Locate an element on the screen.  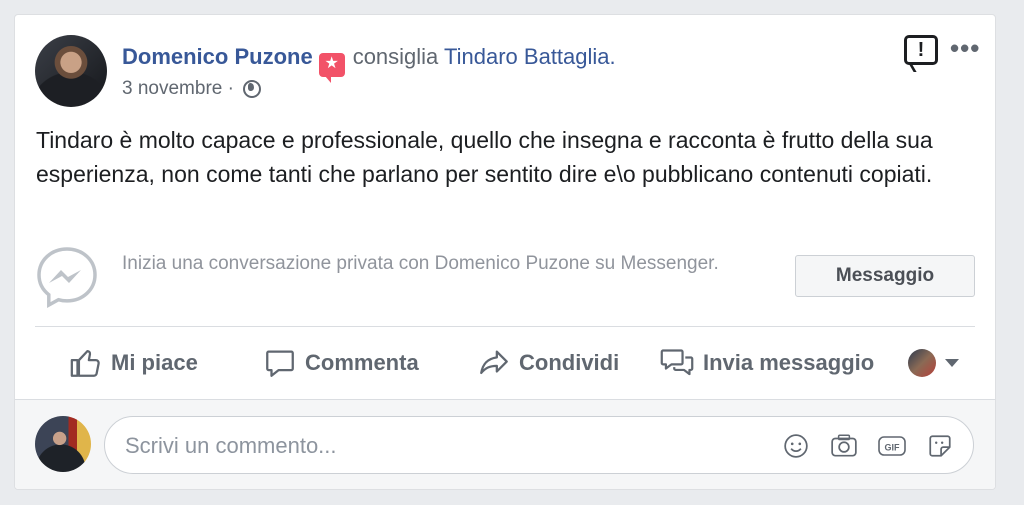
comment-tools: GIF is located at coordinates (868, 446).